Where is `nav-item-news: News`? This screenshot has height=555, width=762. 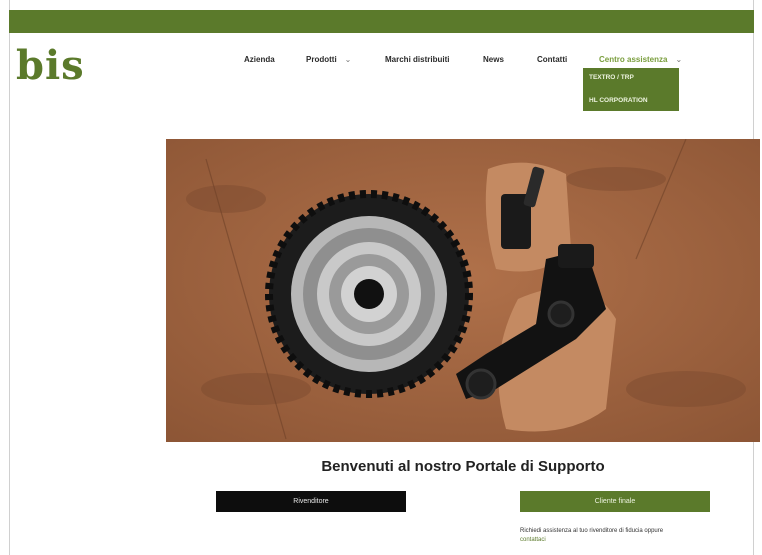
nav-item-news: News is located at coordinates (493, 60).